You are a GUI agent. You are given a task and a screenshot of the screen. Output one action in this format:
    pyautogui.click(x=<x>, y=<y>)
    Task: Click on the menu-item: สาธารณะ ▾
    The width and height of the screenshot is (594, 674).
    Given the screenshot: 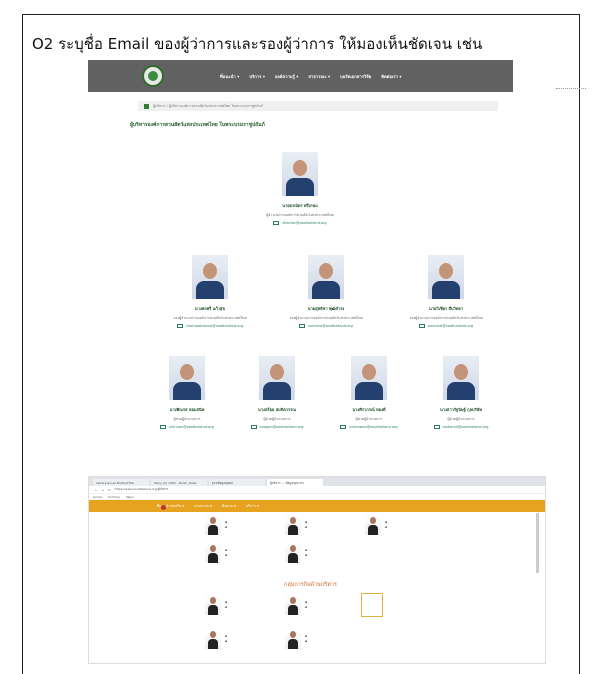 What is the action you would take?
    pyautogui.click(x=319, y=76)
    